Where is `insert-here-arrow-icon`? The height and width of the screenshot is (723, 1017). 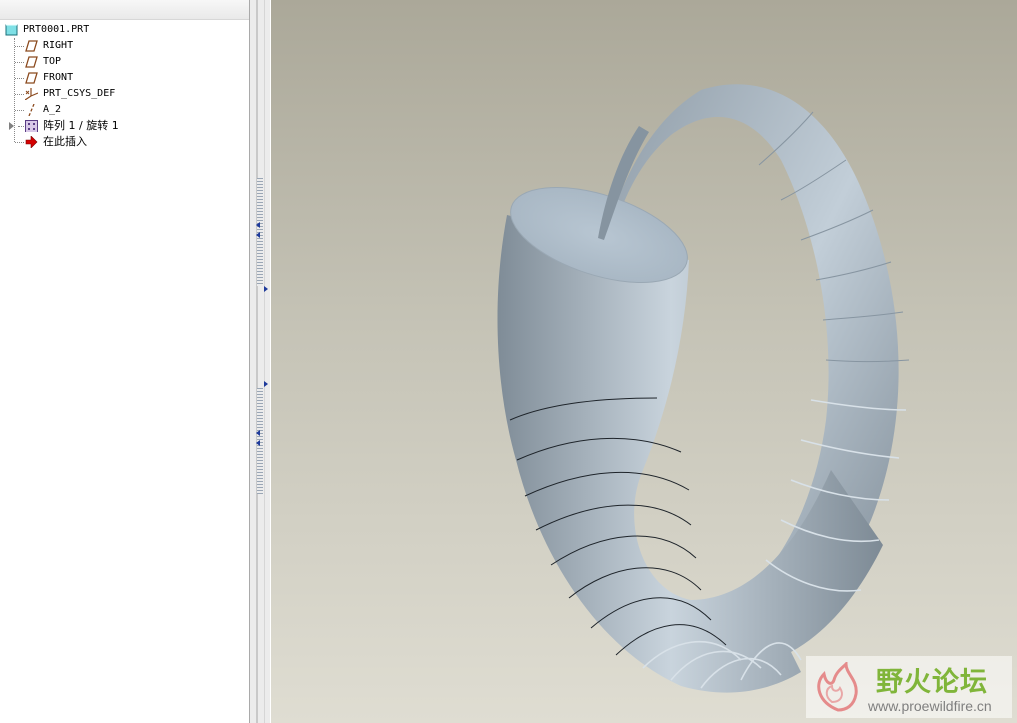 insert-here-arrow-icon is located at coordinates (31, 142).